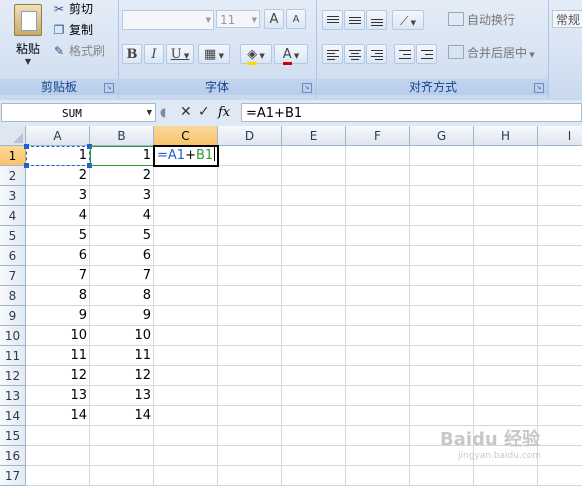  Describe the element at coordinates (274, 19) in the screenshot. I see `grow-font-button: A` at that location.